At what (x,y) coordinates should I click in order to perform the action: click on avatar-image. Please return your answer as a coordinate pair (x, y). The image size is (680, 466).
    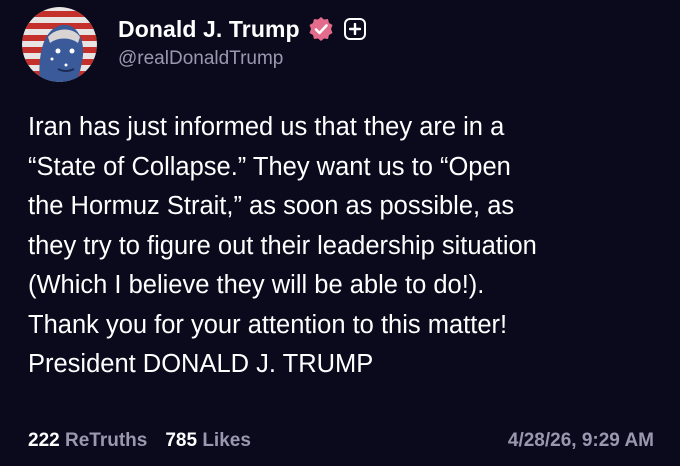
    Looking at the image, I should click on (59, 44).